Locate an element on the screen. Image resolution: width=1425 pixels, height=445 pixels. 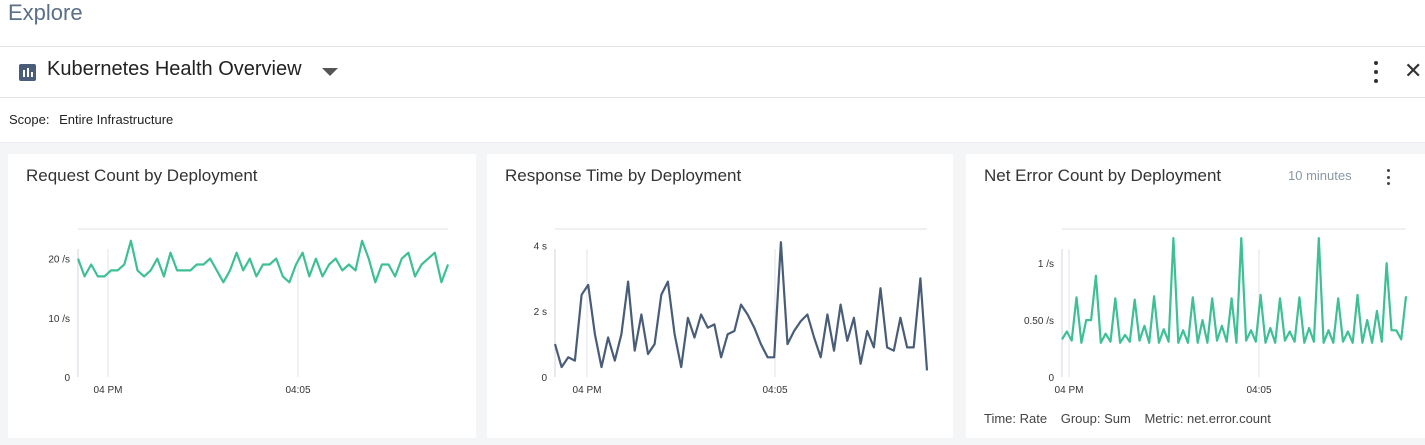
footer-time: Time: Rate is located at coordinates (1016, 418).